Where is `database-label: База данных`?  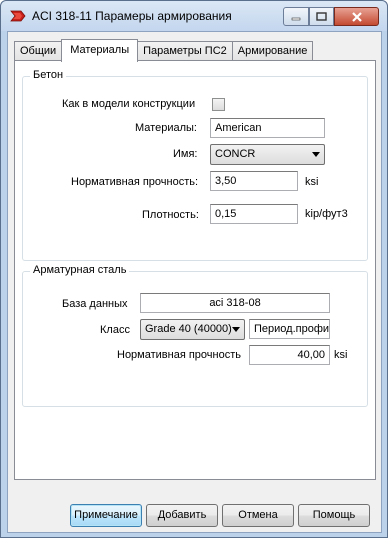
database-label: База данных is located at coordinates (95, 304).